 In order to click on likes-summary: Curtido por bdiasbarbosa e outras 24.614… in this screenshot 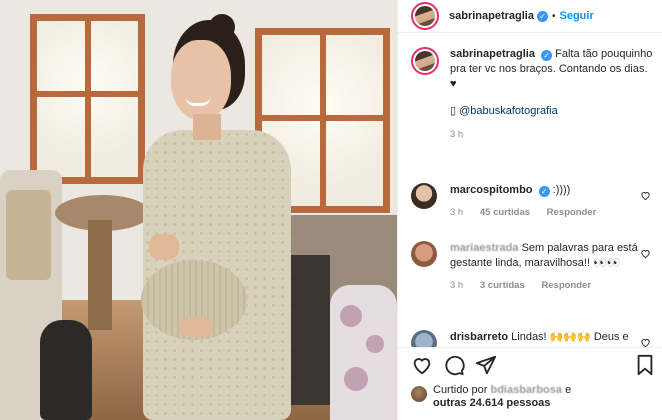, I will do `click(536, 397)`.